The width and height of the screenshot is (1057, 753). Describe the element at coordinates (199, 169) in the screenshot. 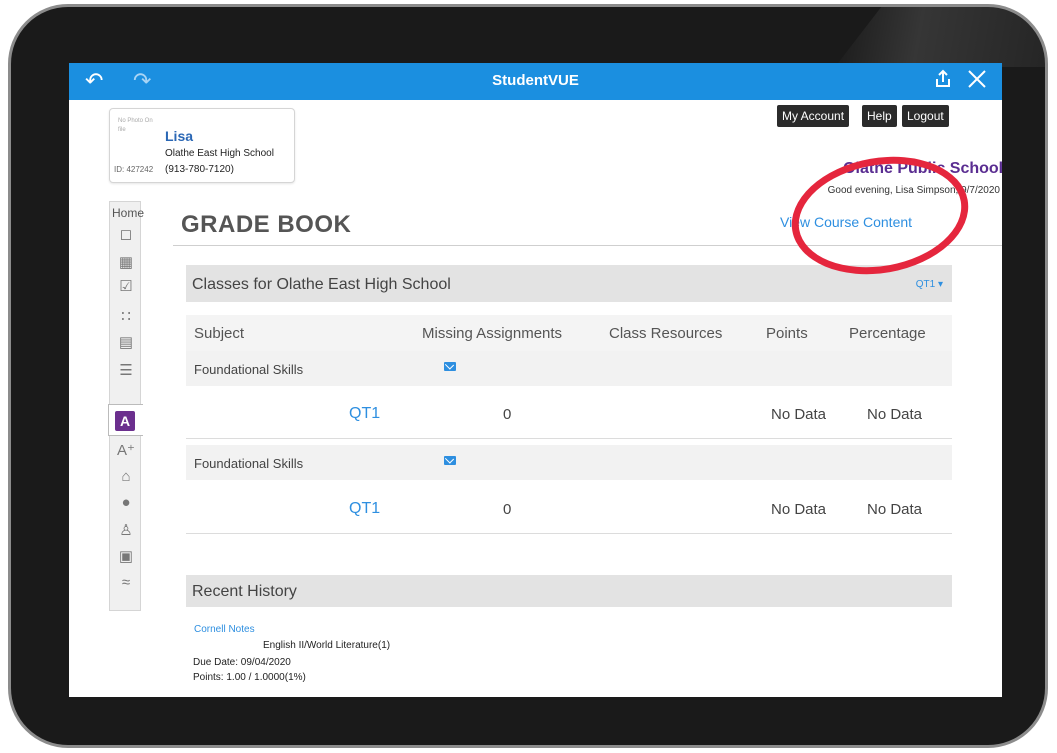

I see `school-phone: (913-780-7120)` at that location.